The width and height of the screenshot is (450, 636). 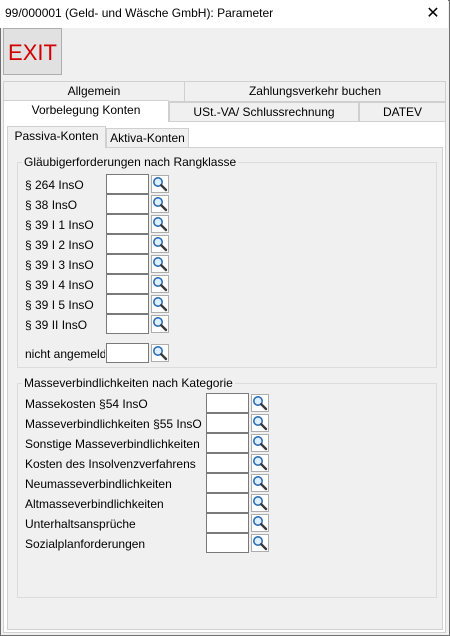 I want to click on tab-datev: DATEV, so click(x=402, y=112).